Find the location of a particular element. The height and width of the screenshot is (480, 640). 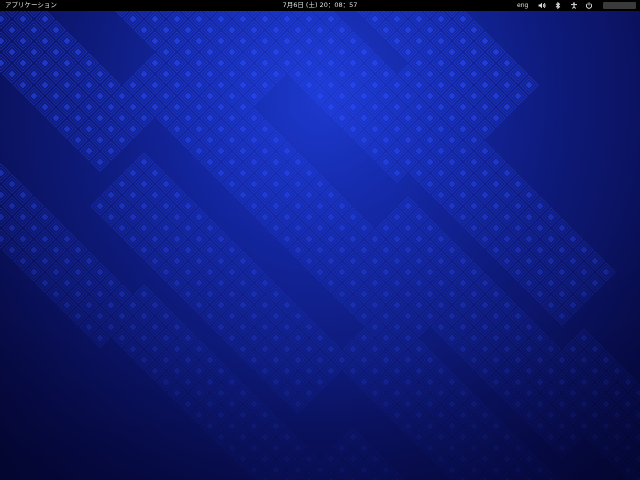

bluetooth-icon is located at coordinates (558, 5).